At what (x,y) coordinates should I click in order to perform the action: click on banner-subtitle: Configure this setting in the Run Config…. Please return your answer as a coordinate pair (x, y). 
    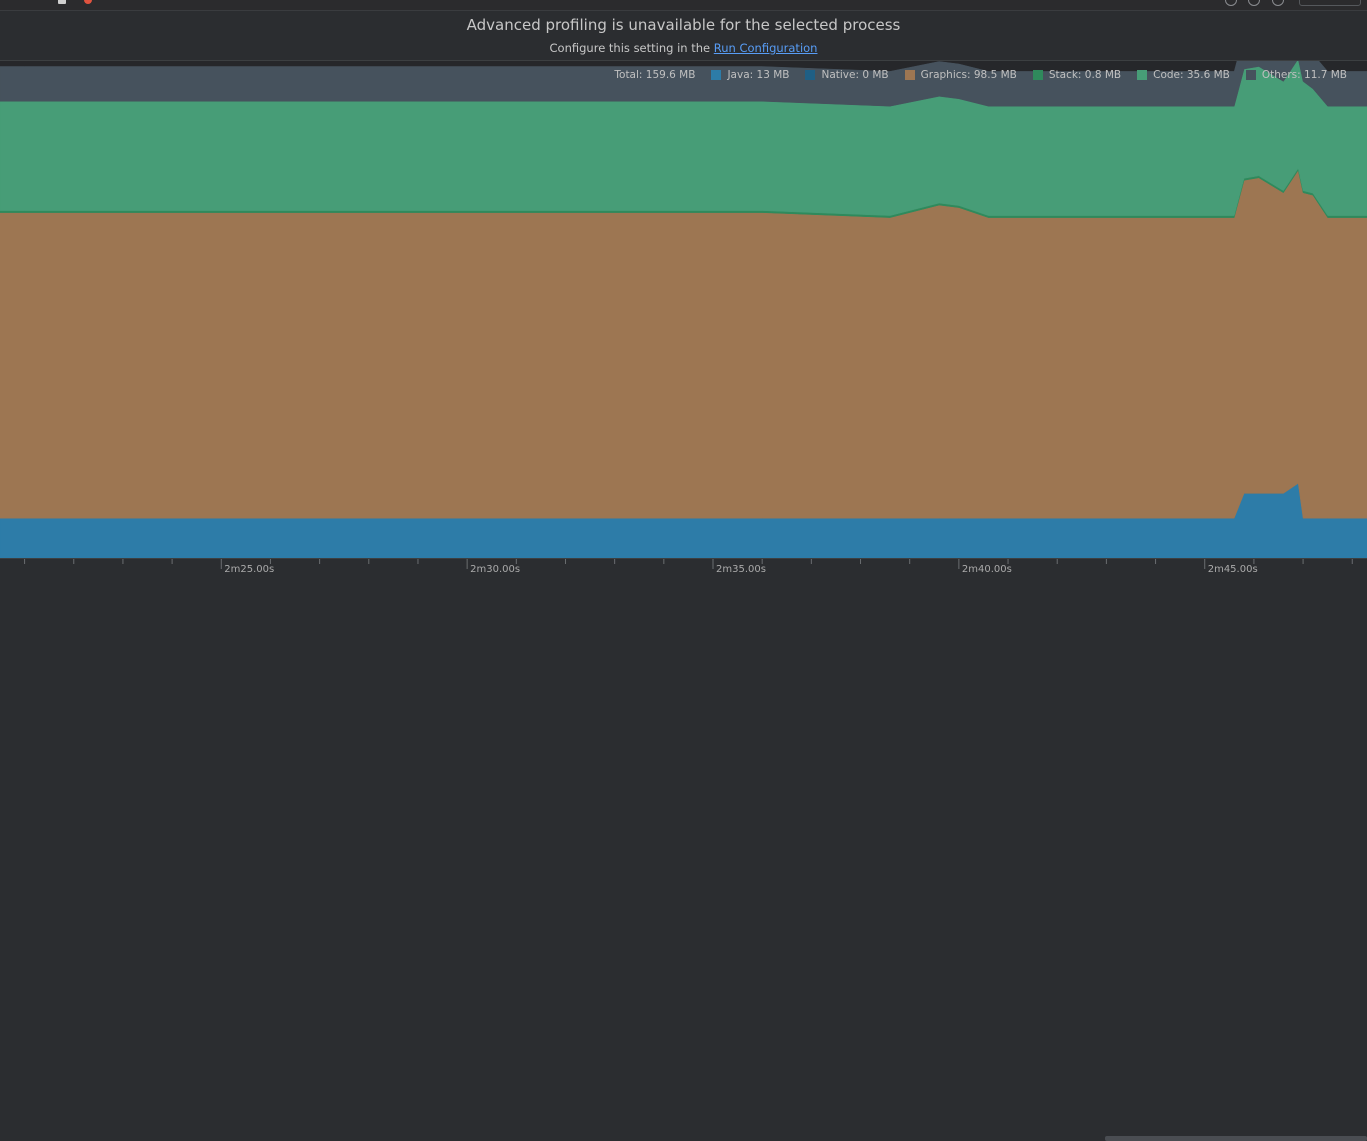
    Looking at the image, I should click on (683, 48).